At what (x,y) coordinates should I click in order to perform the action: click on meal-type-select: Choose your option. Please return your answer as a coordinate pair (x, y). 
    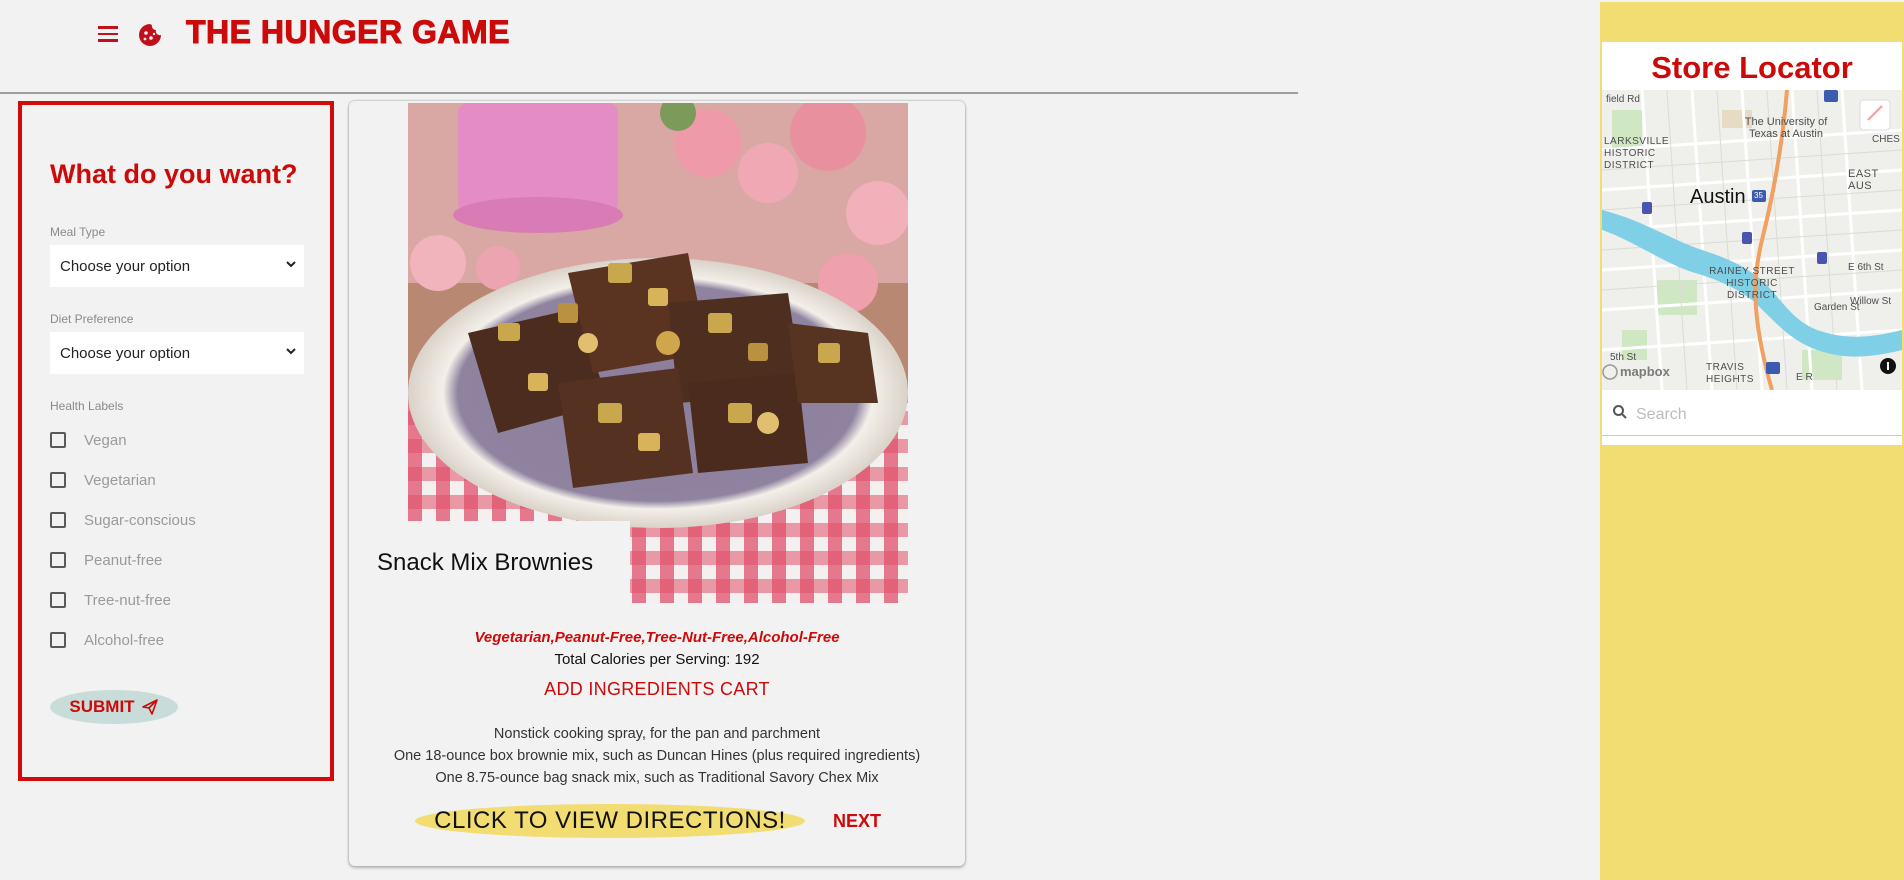
    Looking at the image, I should click on (177, 266).